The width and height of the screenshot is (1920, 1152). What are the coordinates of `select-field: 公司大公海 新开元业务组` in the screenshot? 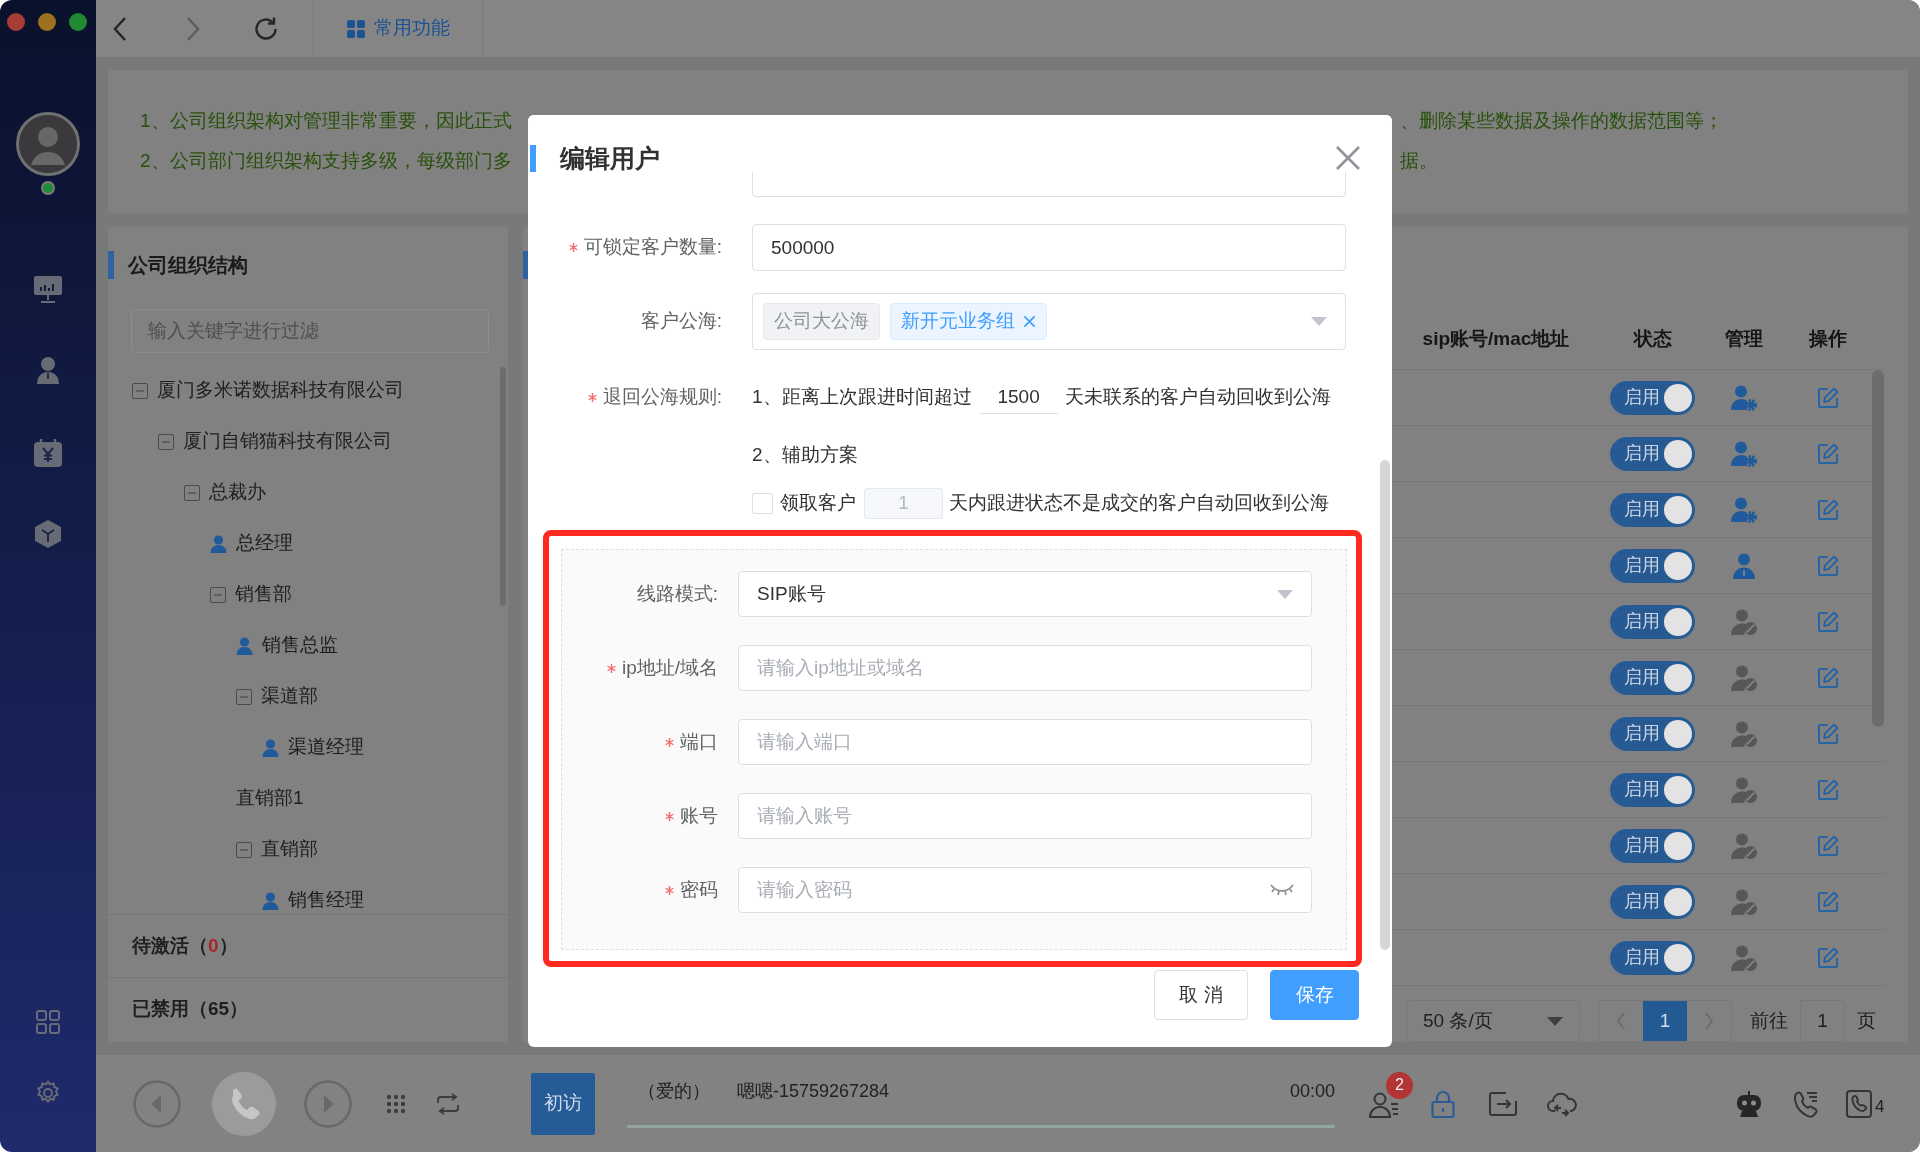 It's located at (1049, 321).